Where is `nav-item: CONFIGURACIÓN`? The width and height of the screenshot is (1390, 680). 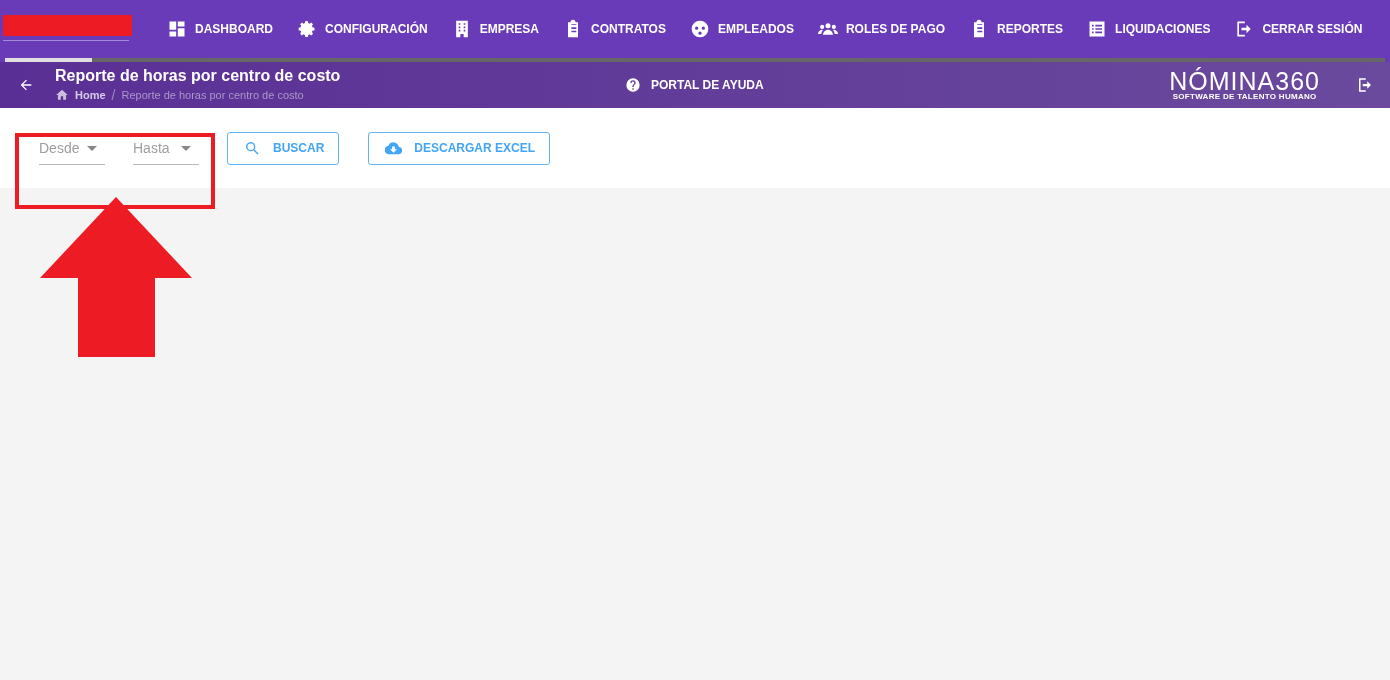
nav-item: CONFIGURACIÓN is located at coordinates (362, 29).